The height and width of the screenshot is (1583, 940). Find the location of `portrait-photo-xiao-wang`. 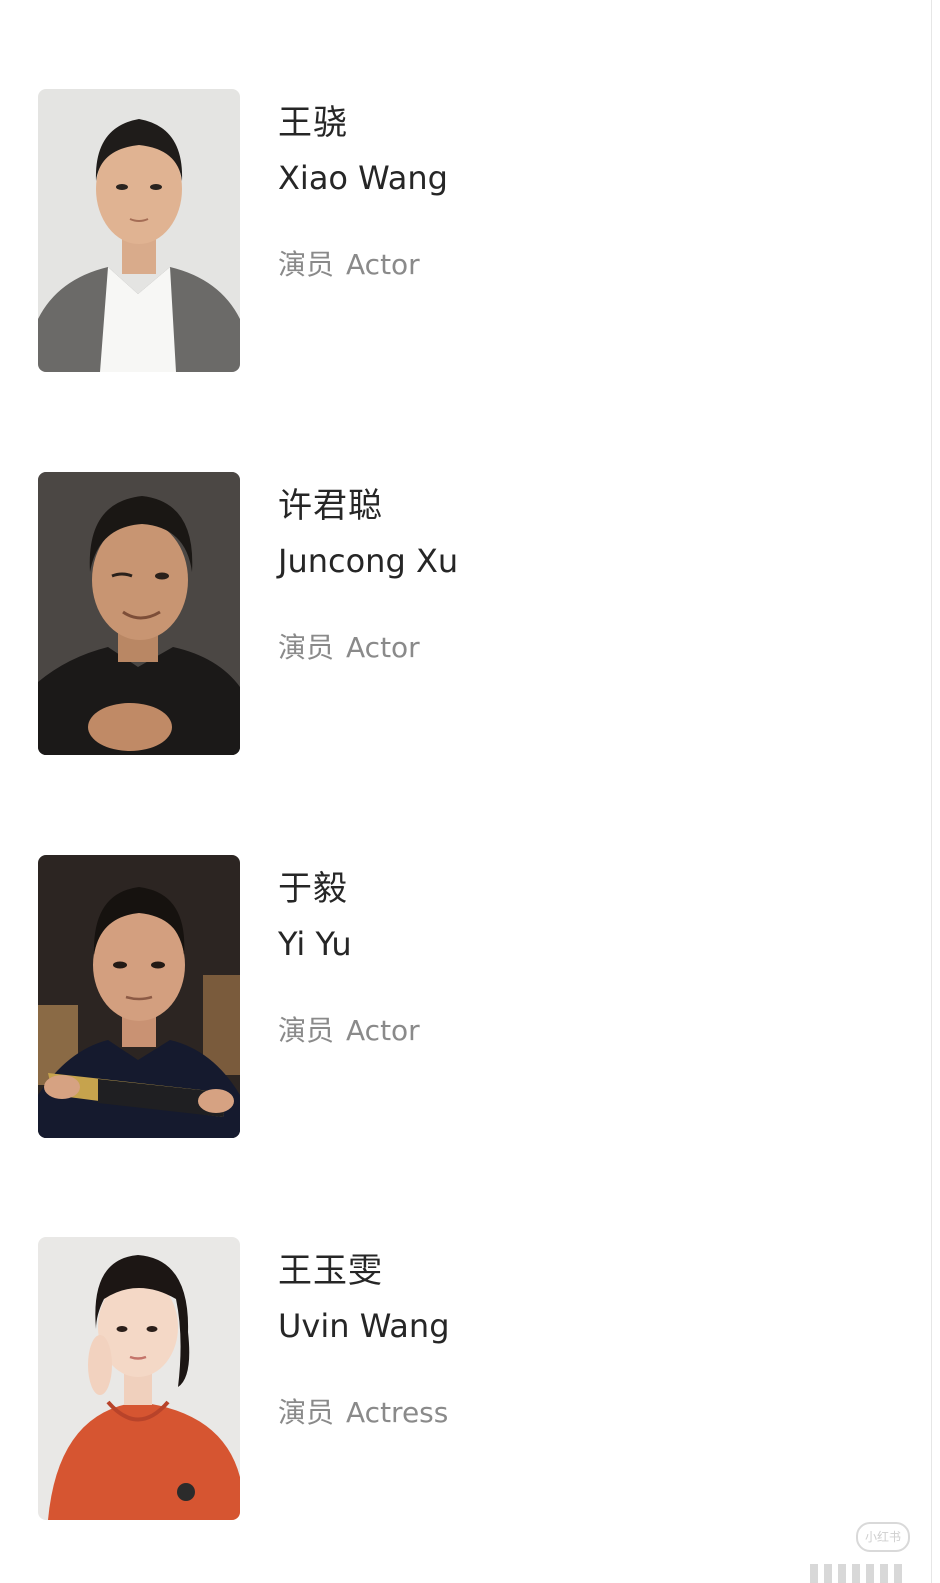

portrait-photo-xiao-wang is located at coordinates (139, 230).